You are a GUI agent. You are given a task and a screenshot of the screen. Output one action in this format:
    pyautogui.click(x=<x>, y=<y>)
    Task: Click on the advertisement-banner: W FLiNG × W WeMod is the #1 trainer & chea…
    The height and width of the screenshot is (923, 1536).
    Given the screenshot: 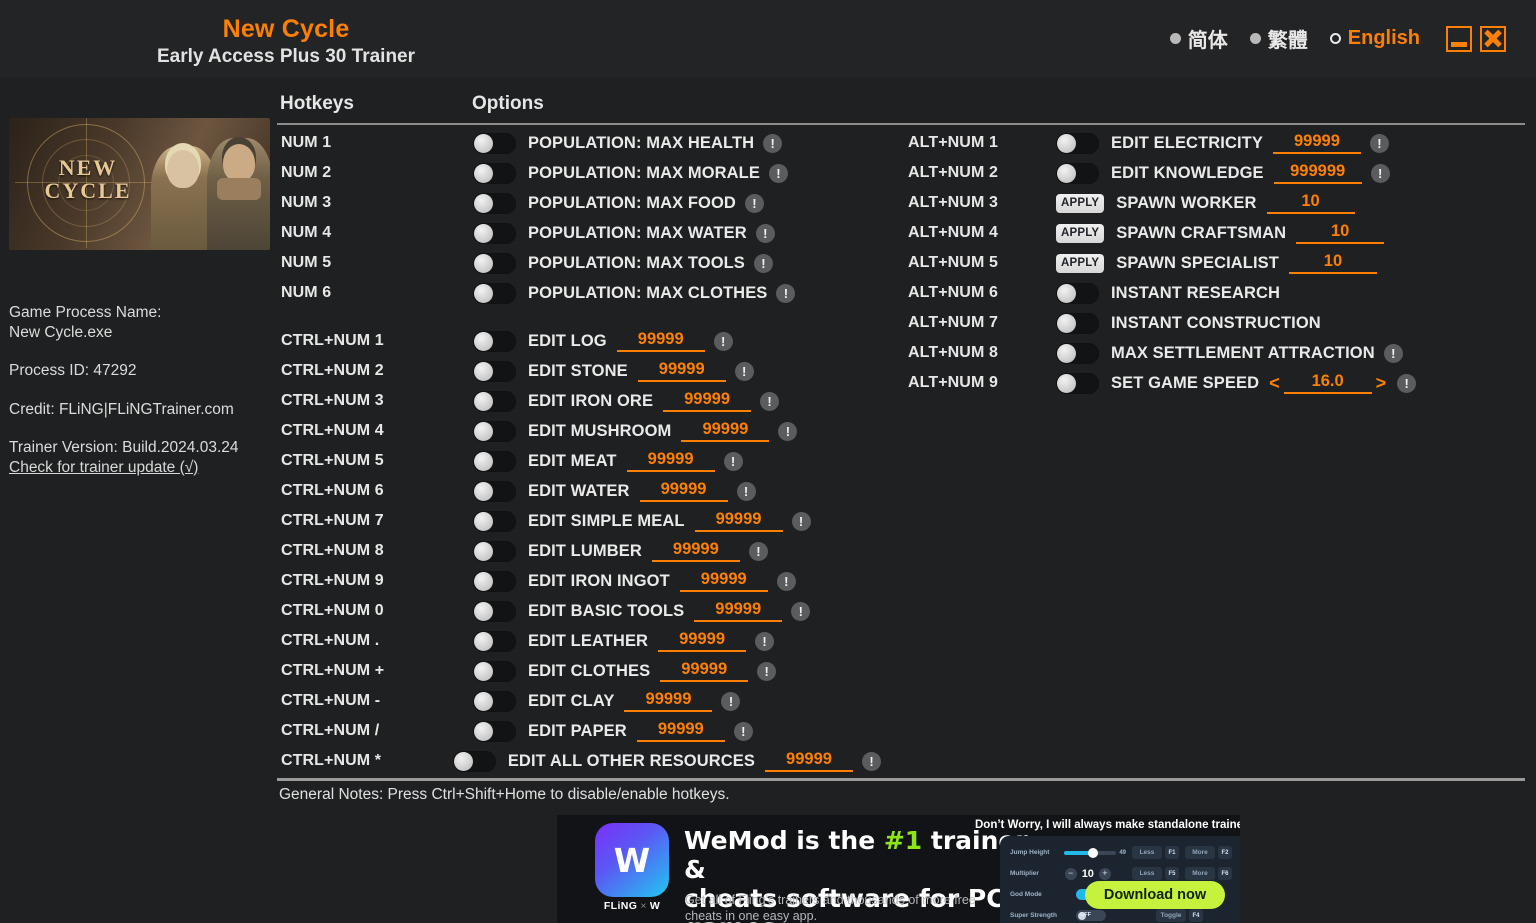 What is the action you would take?
    pyautogui.click(x=898, y=869)
    